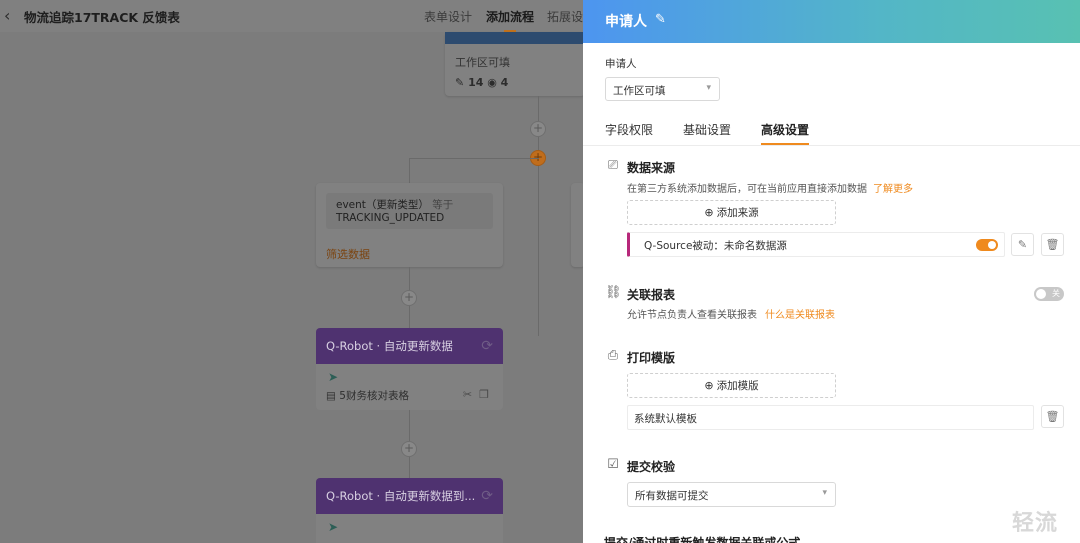  Describe the element at coordinates (409, 387) in the screenshot. I see `robot-node-body: ➤ ▤ 5财务核对表格 ✂ ❐` at that location.